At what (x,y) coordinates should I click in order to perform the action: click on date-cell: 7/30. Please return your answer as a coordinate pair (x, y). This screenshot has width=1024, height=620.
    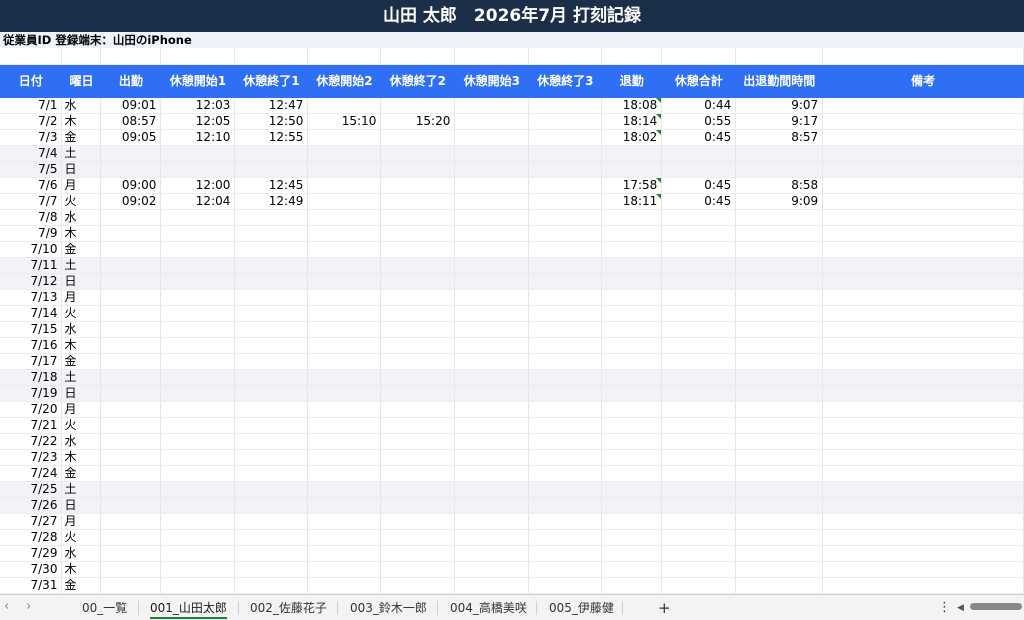
    Looking at the image, I should click on (31, 569).